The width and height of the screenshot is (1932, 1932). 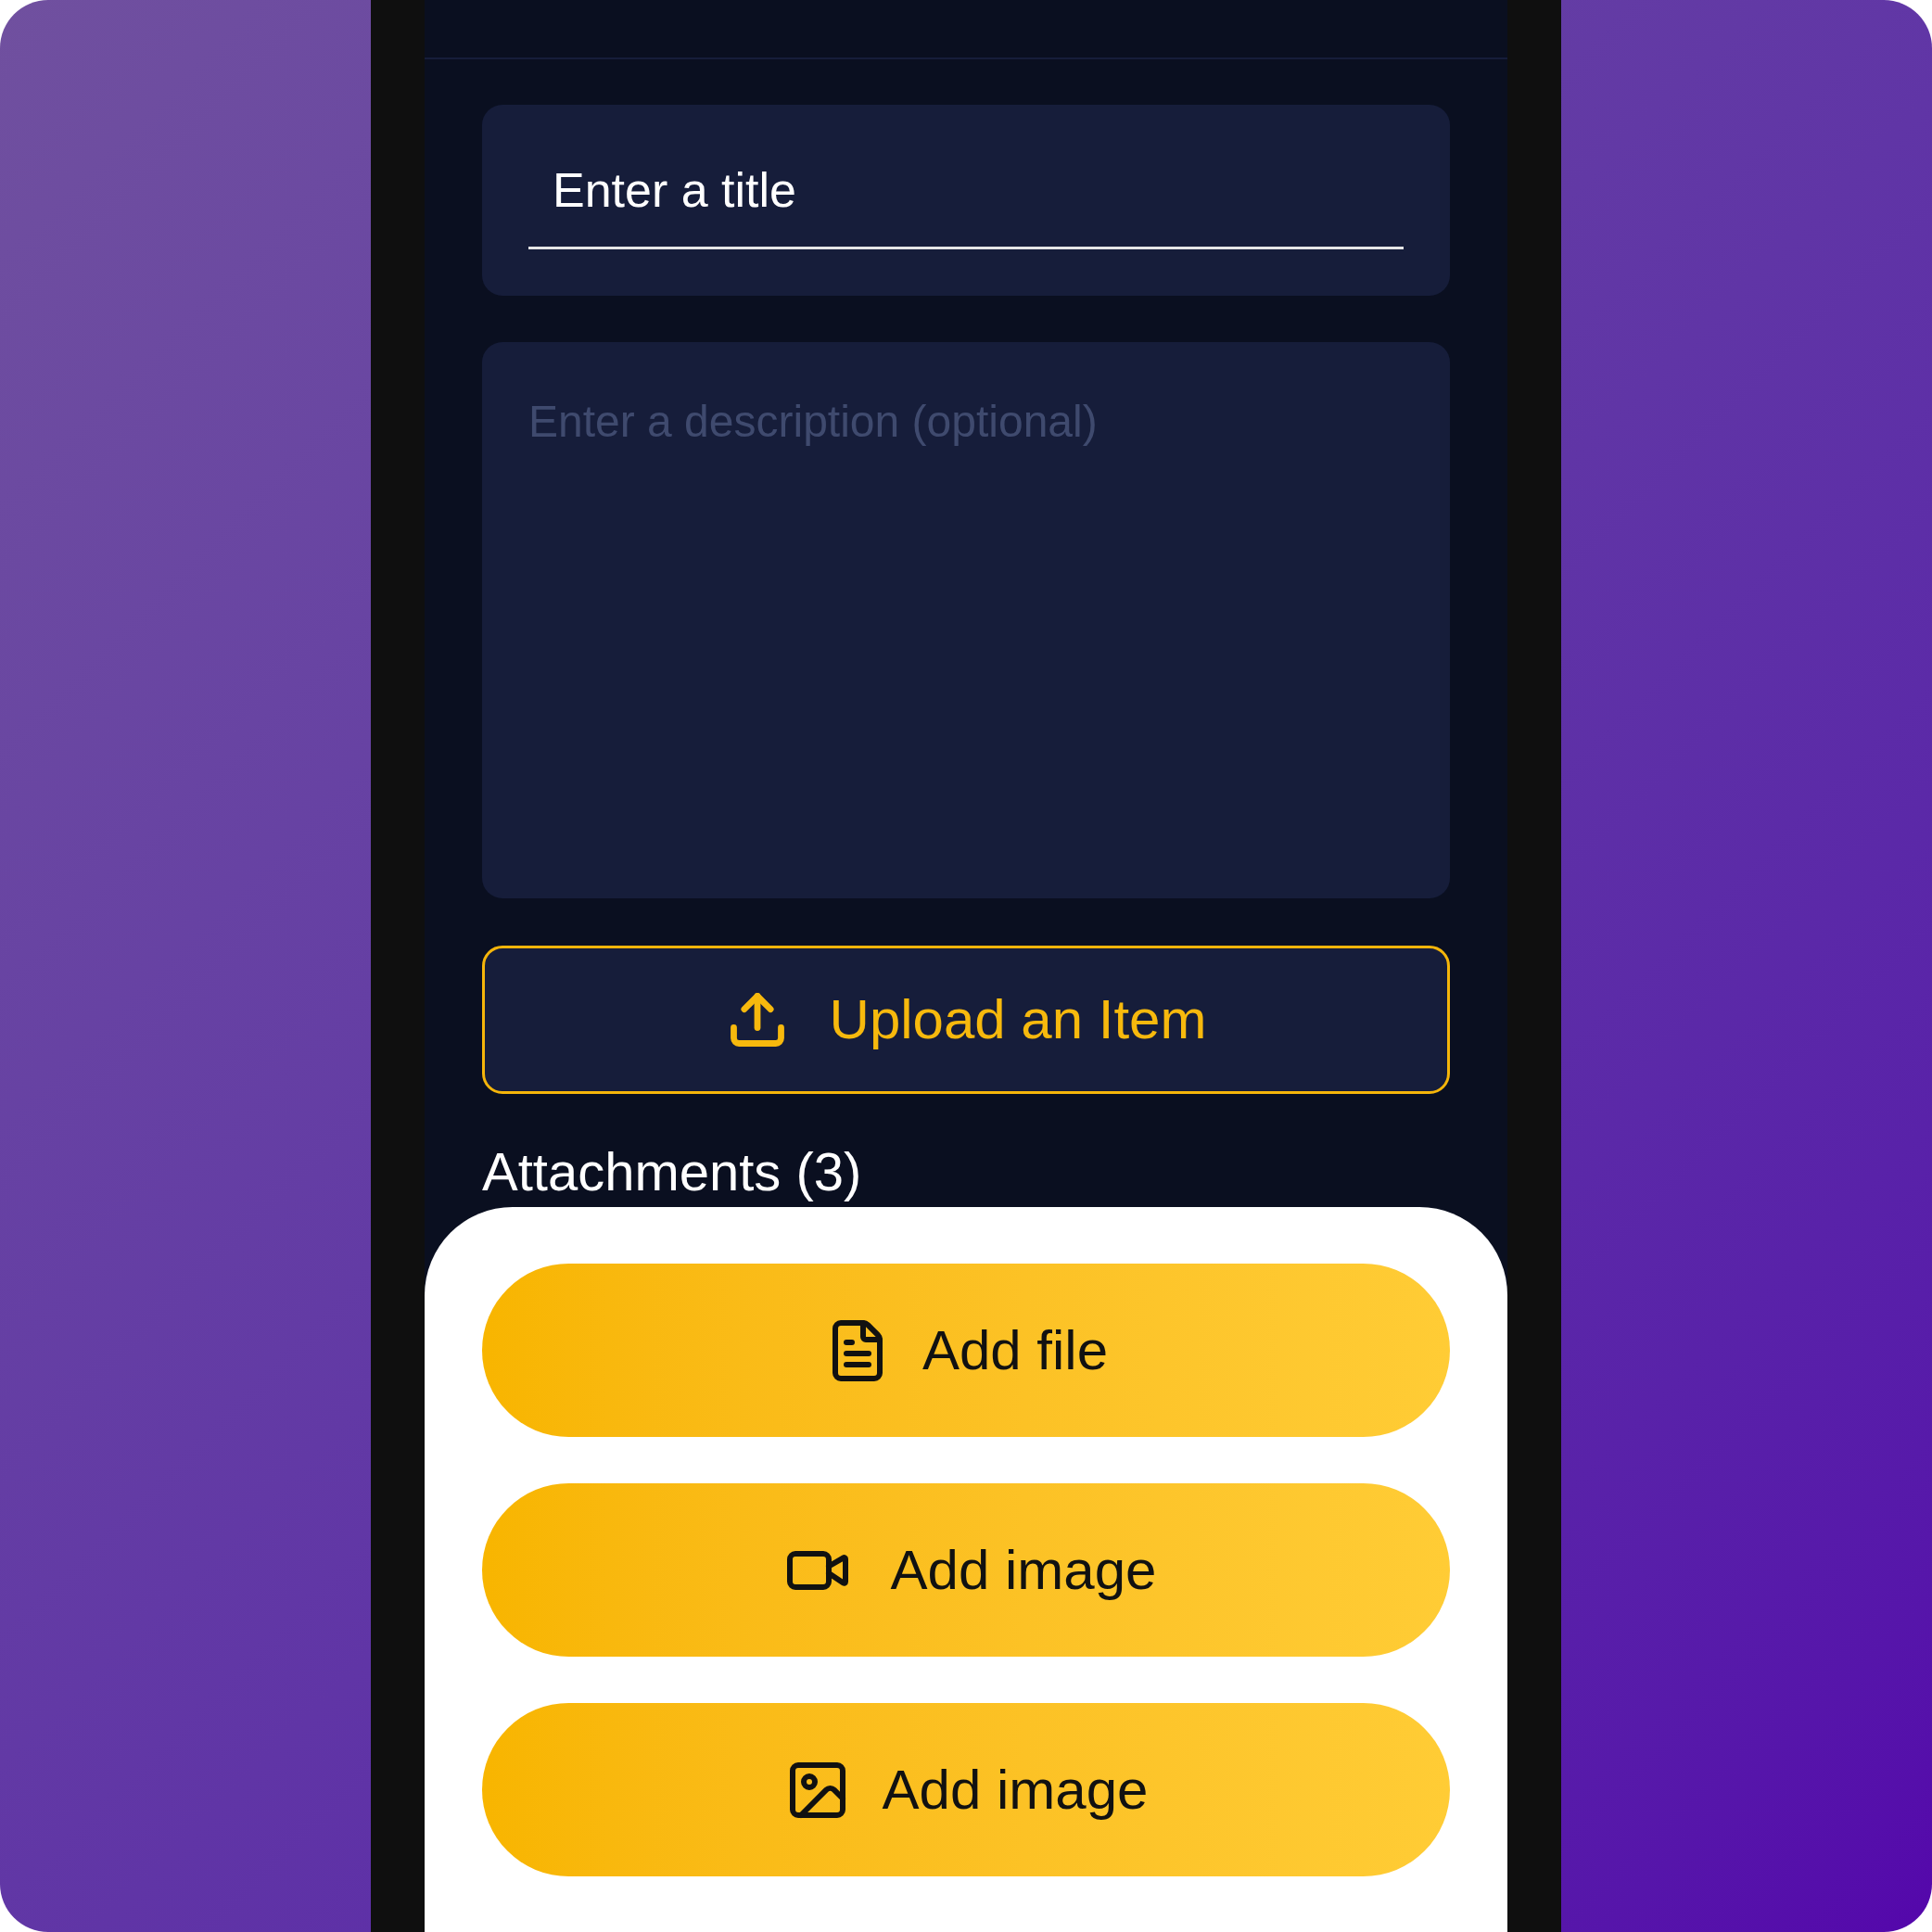 I want to click on attachments-heading: Attachments (3), so click(x=672, y=1171).